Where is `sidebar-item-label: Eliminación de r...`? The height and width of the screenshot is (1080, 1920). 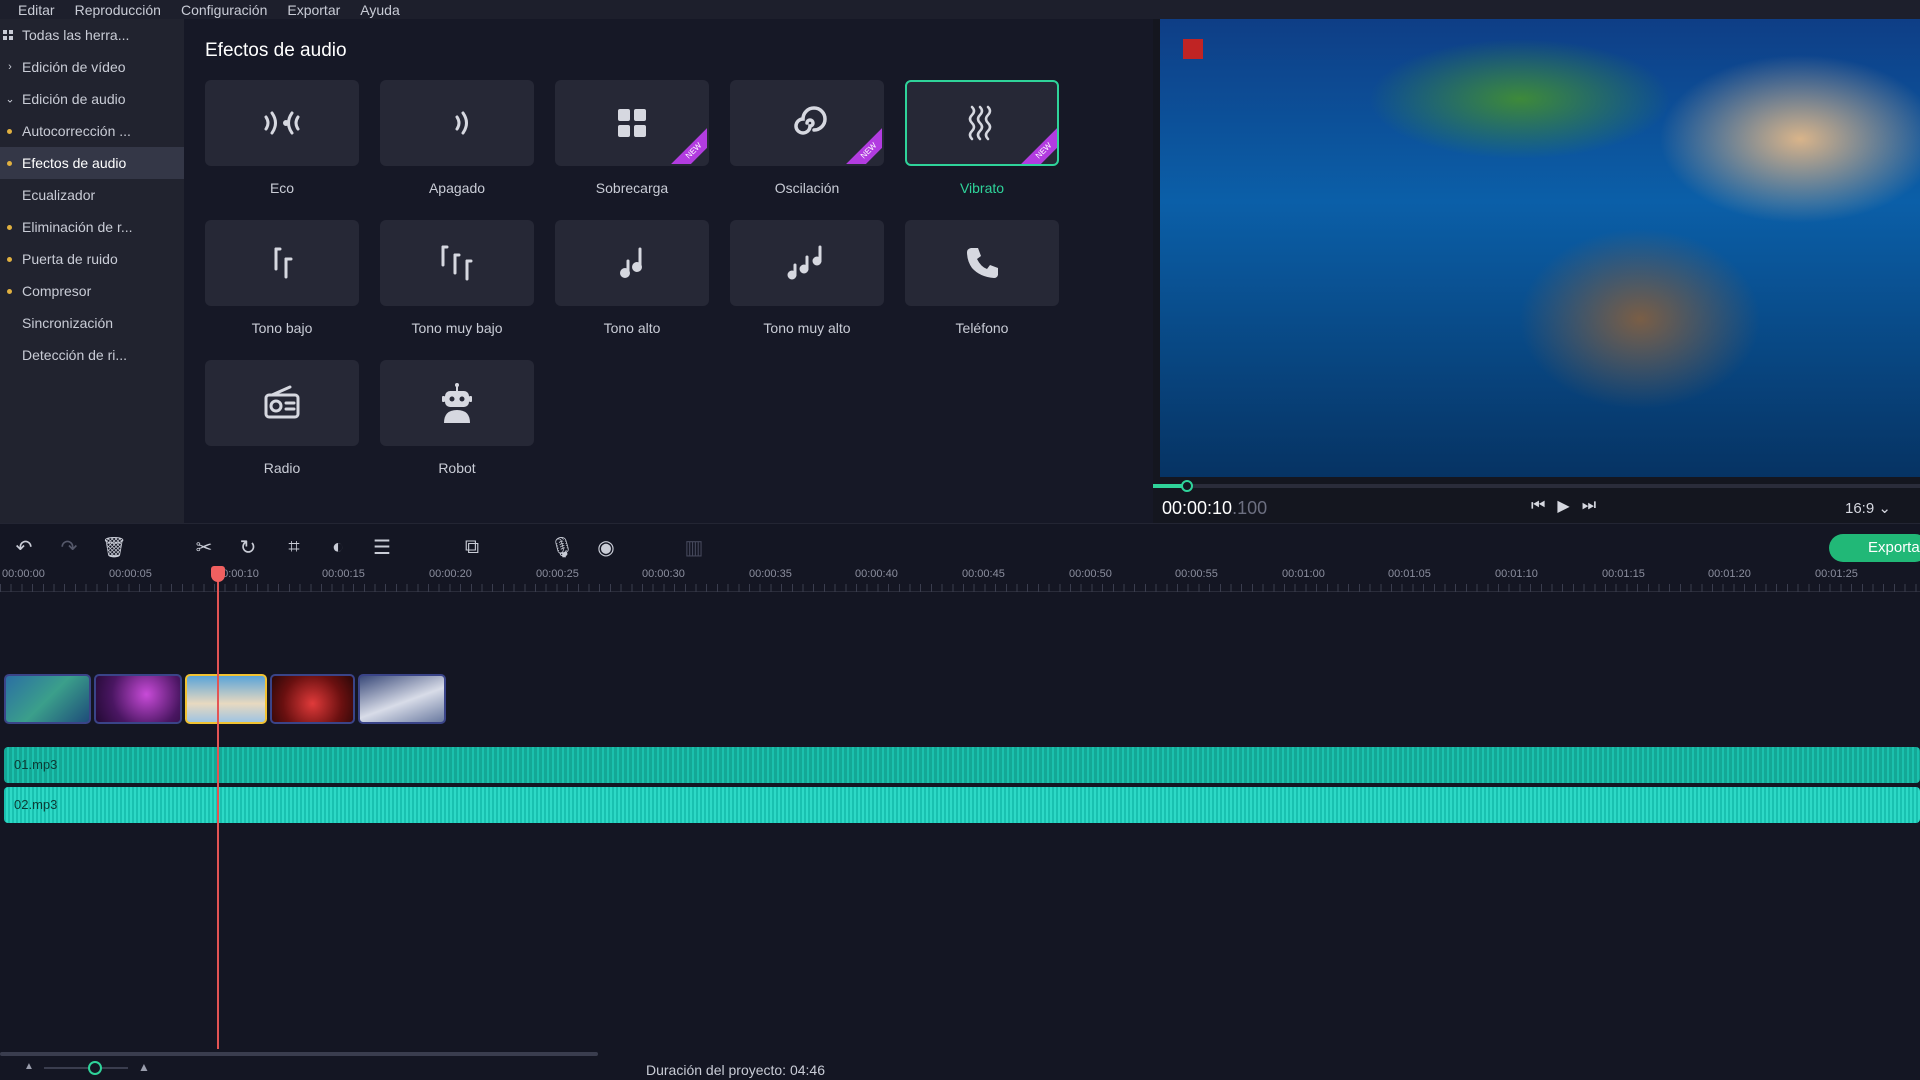 sidebar-item-label: Eliminación de r... is located at coordinates (77, 227).